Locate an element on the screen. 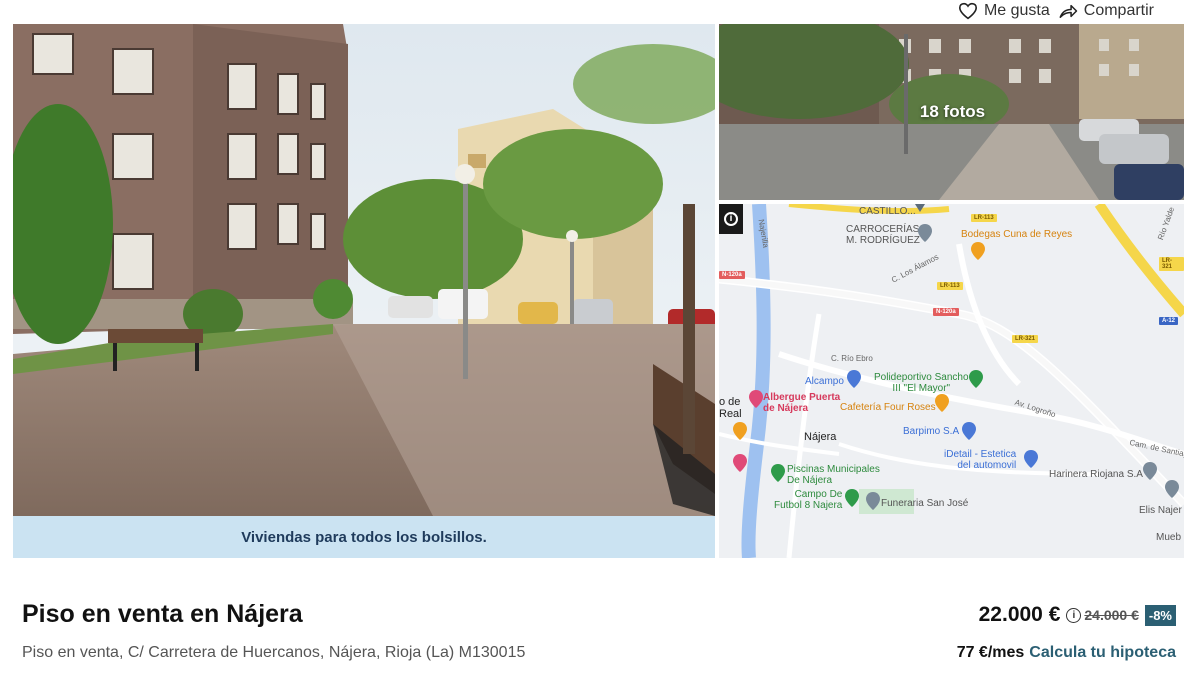 The height and width of the screenshot is (675, 1200). discount-badge: -8% is located at coordinates (1160, 615).